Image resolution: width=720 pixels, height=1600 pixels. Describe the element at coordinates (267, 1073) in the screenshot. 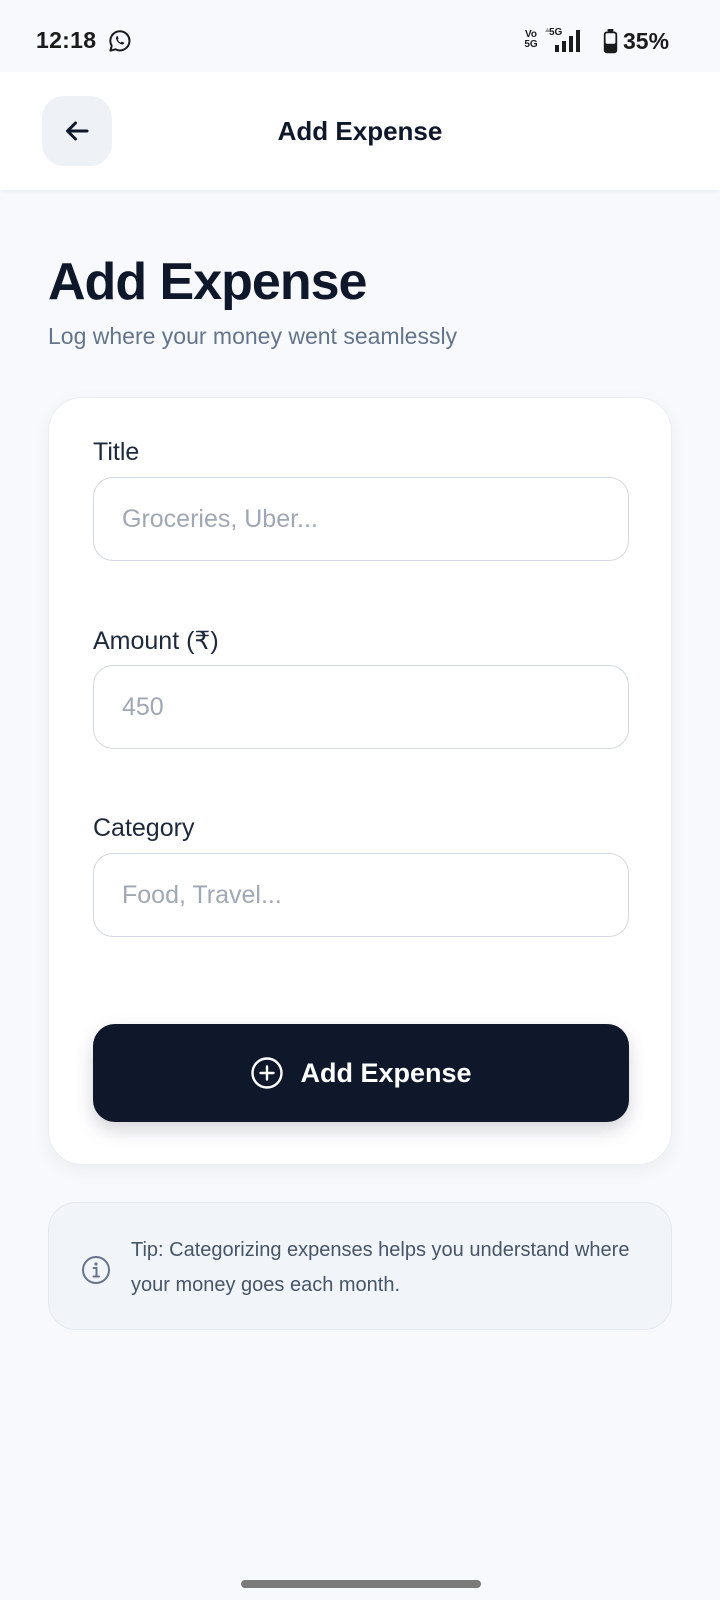

I see `plus-circle-icon` at that location.